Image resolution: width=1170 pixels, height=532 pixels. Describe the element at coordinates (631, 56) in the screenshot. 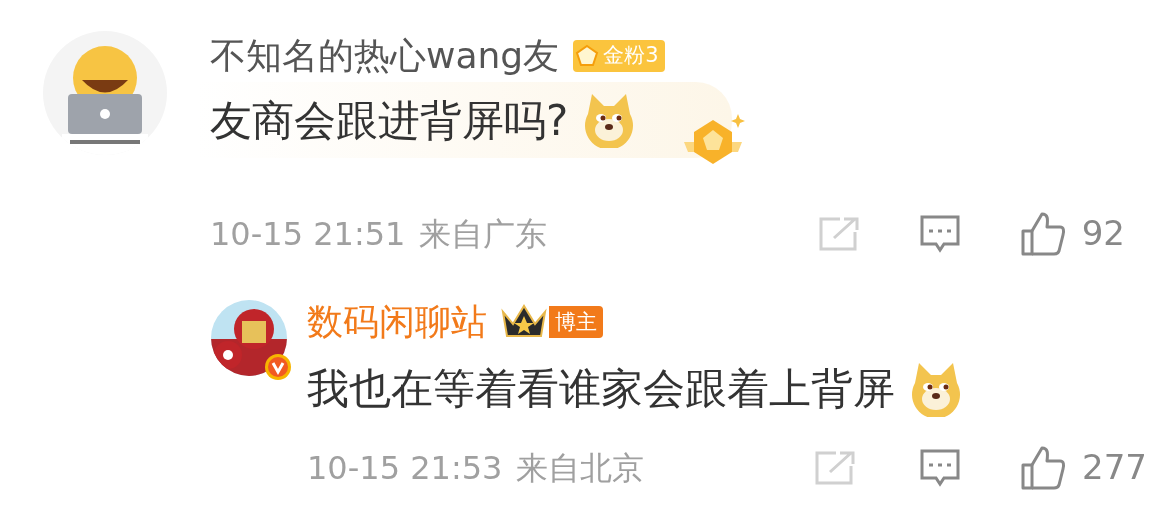

I see `badge-label: 金粉3` at that location.